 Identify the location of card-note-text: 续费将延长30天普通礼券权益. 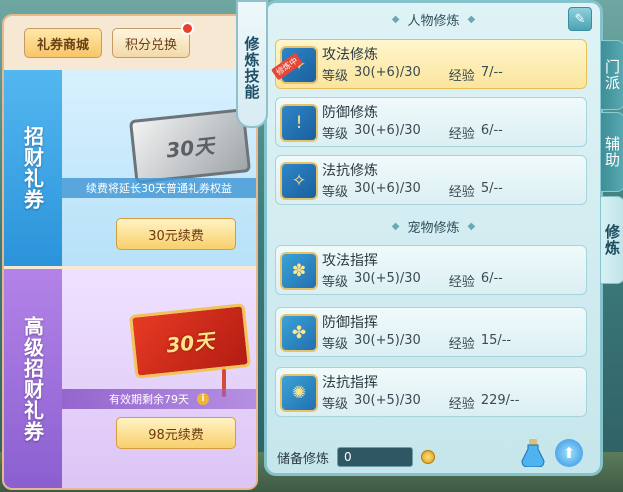
(159, 188).